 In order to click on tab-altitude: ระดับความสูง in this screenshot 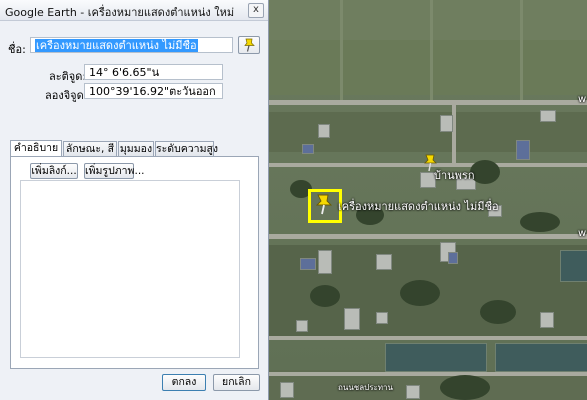, I will do `click(186, 148)`.